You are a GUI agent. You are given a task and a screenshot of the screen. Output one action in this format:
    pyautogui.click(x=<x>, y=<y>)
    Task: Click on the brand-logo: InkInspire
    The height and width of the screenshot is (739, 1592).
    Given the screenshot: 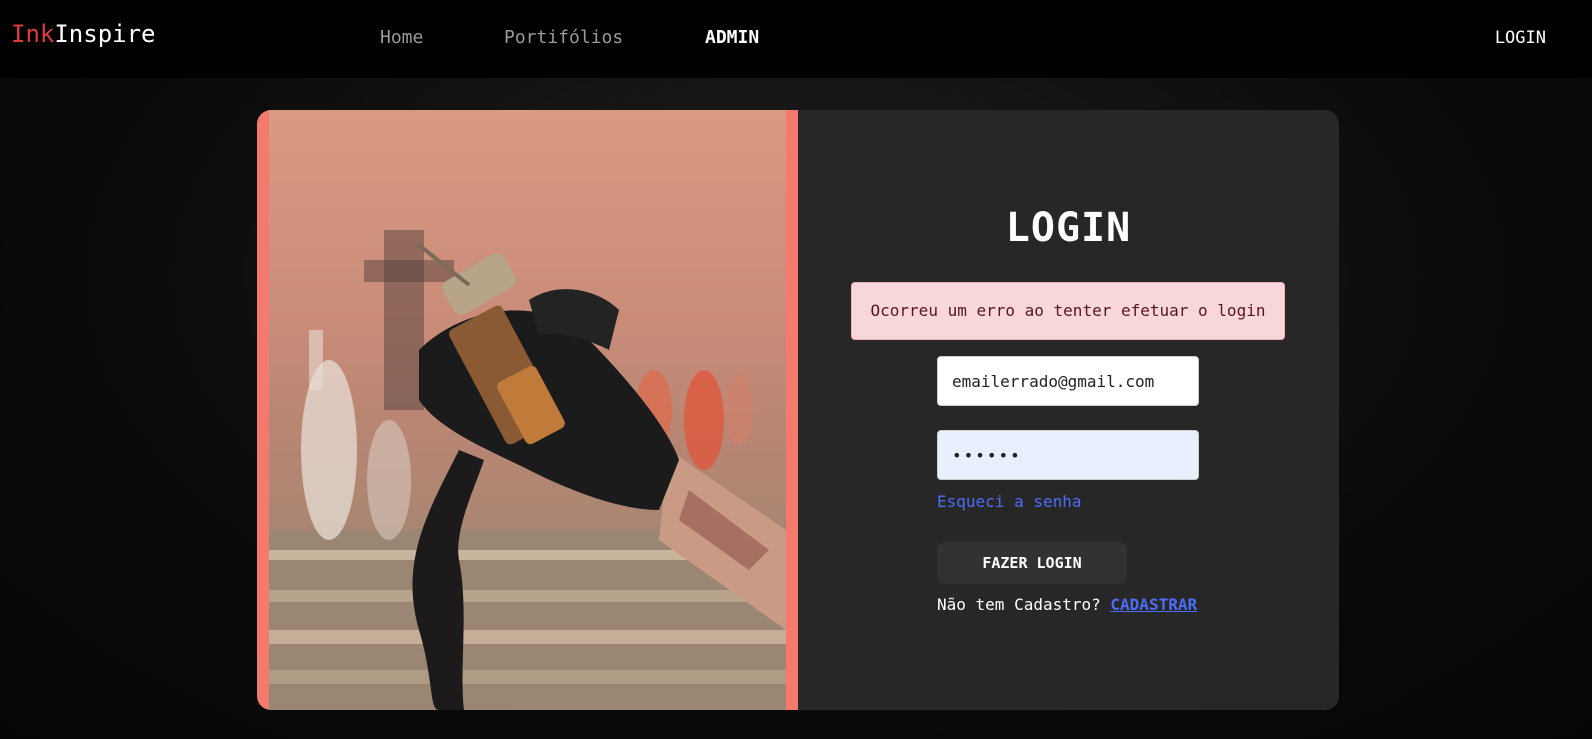 What is the action you would take?
    pyautogui.click(x=83, y=34)
    